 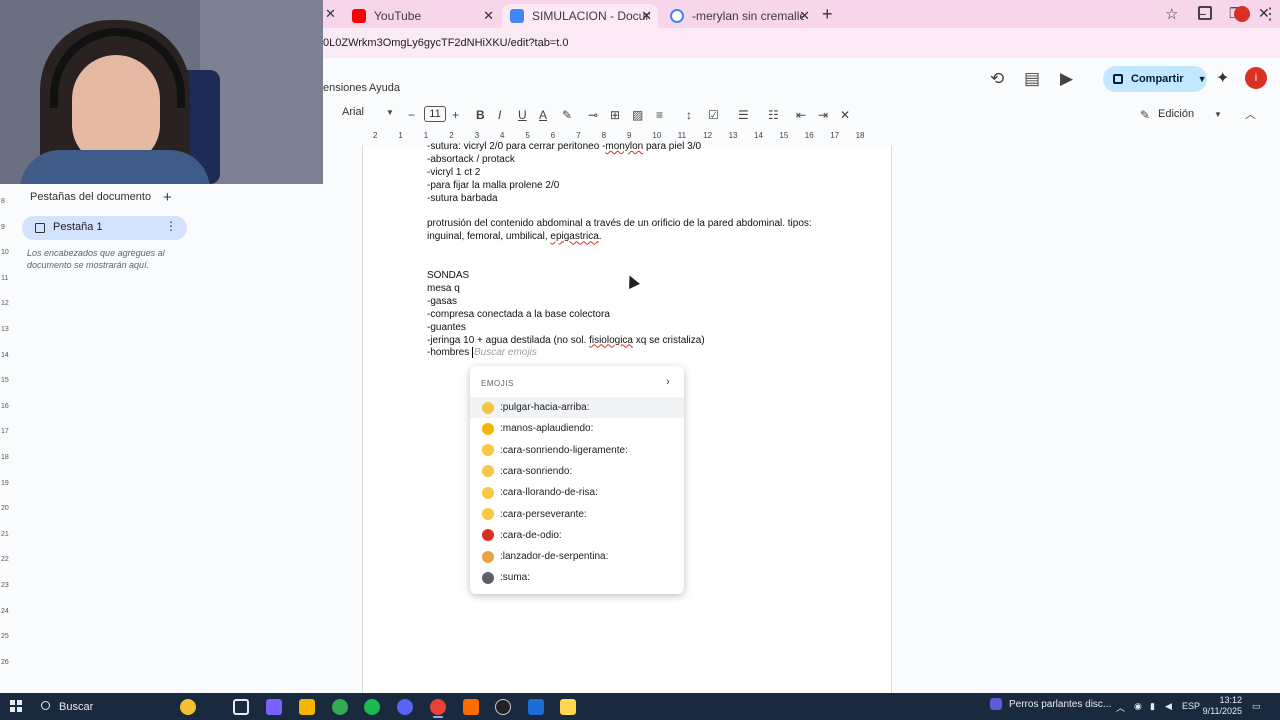 What do you see at coordinates (580, 16) in the screenshot?
I see `tab-docs-simulacion: SIMULACION - Documentos de ✕` at bounding box center [580, 16].